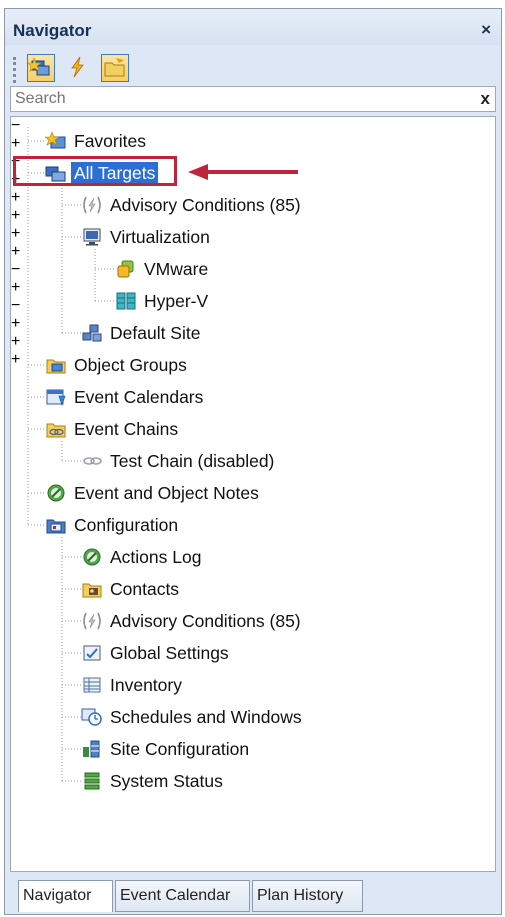  I want to click on clear-search-icon: x, so click(485, 99).